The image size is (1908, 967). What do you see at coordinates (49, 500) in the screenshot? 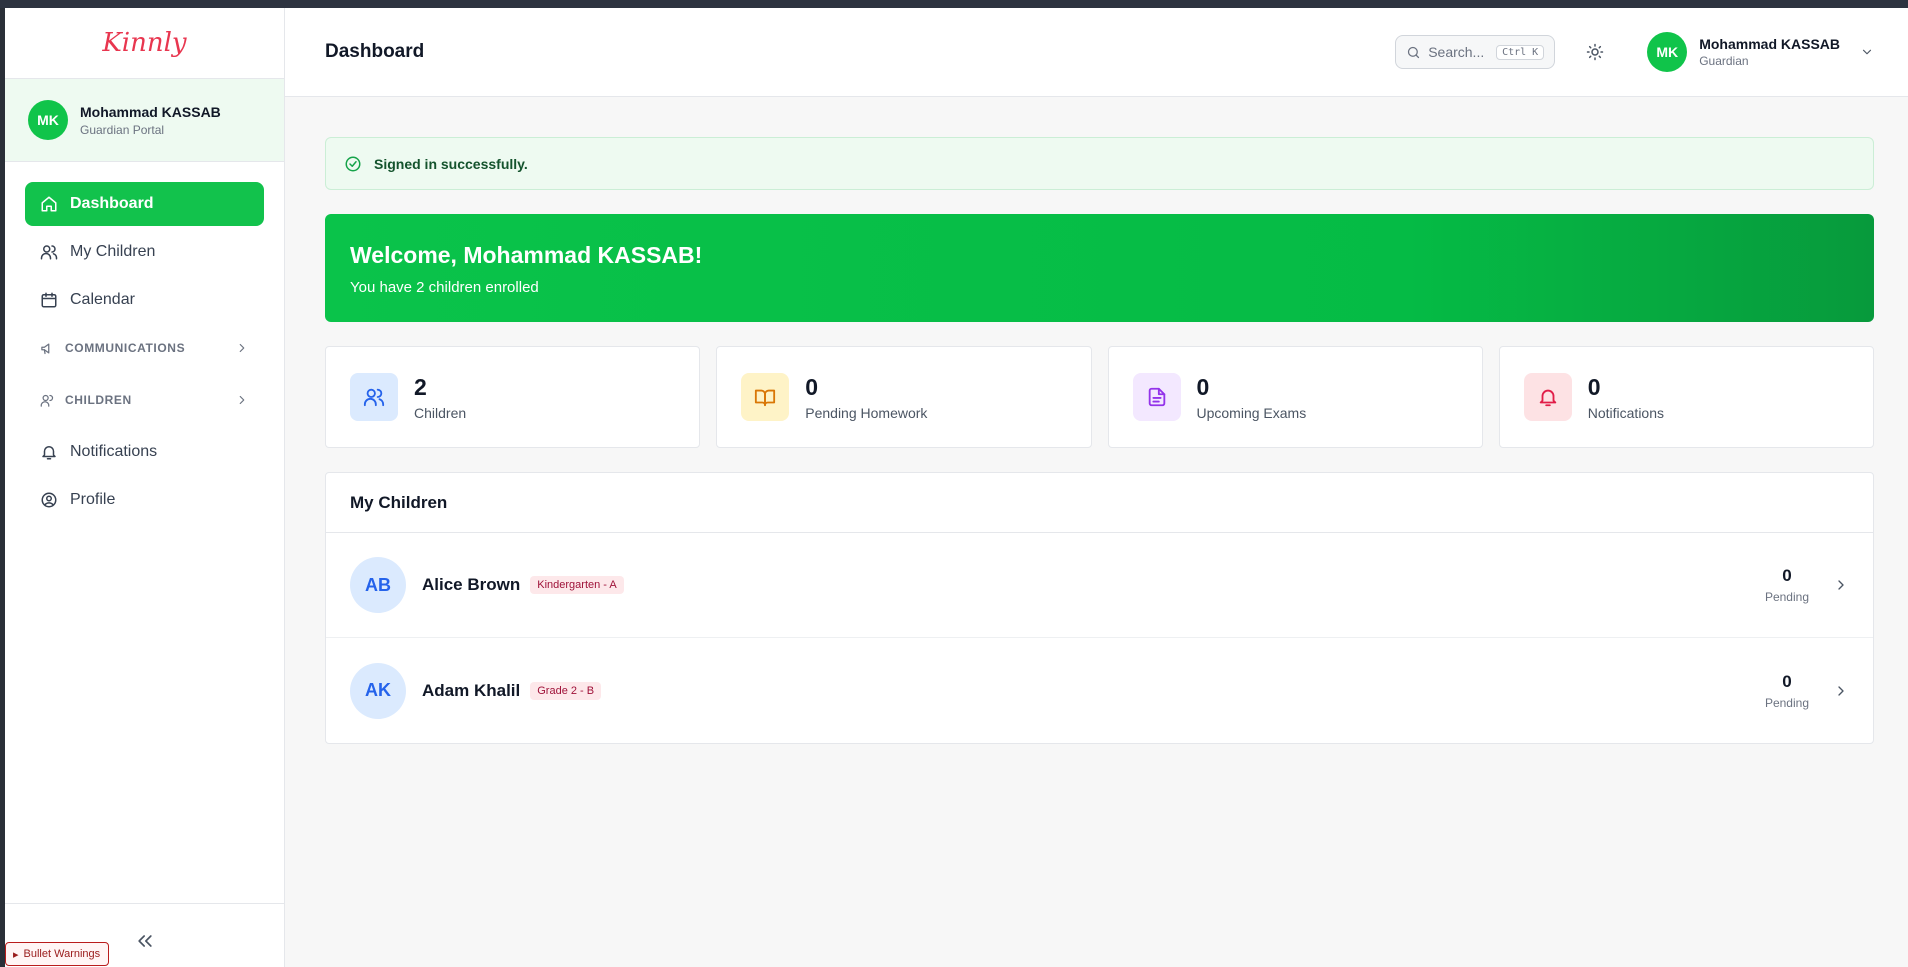
I see `user-circle-icon` at bounding box center [49, 500].